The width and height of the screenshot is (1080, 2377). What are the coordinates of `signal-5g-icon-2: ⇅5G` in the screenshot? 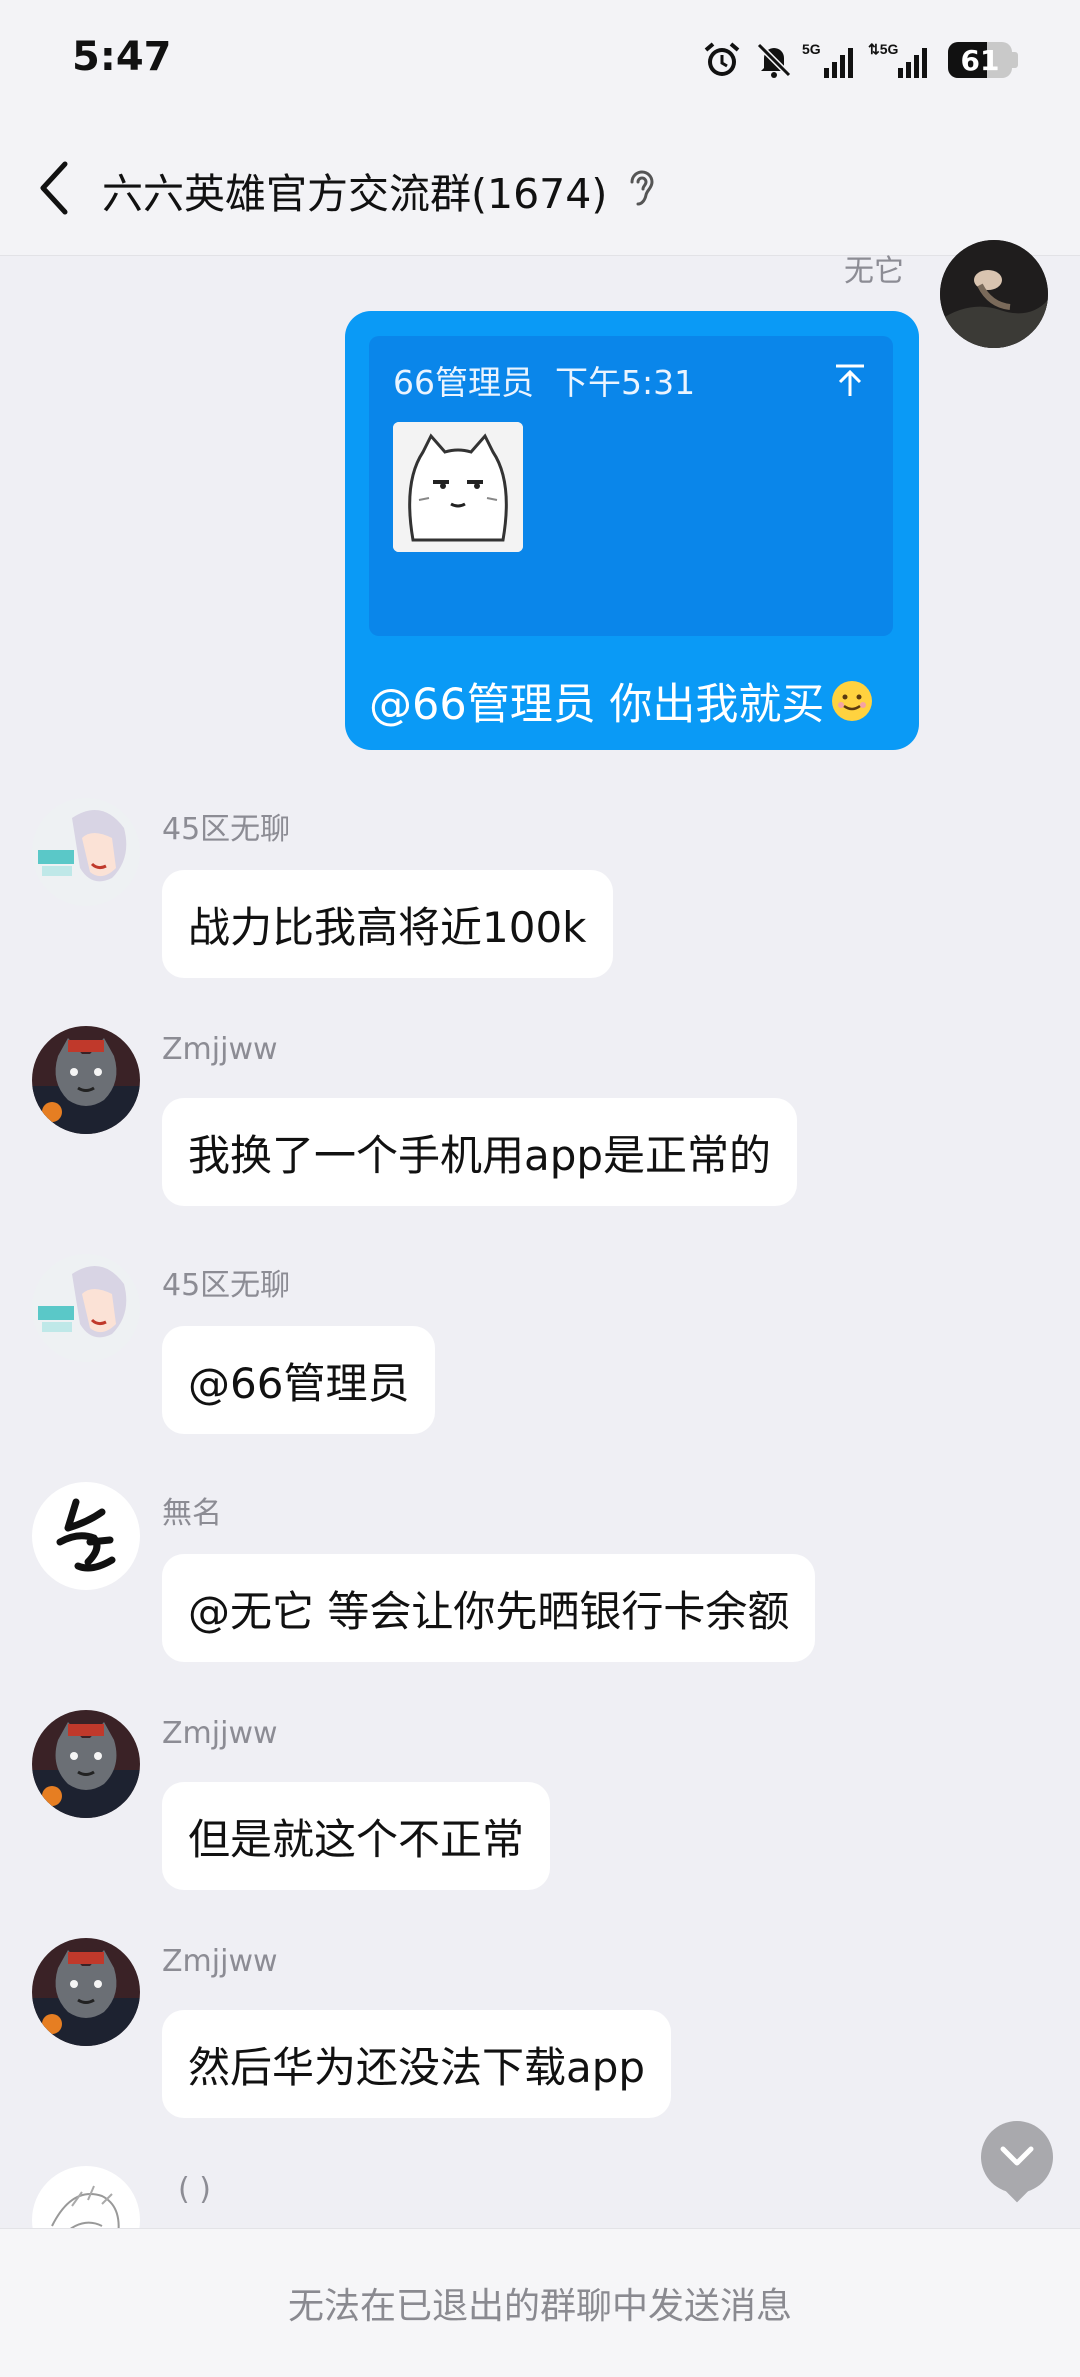 It's located at (903, 60).